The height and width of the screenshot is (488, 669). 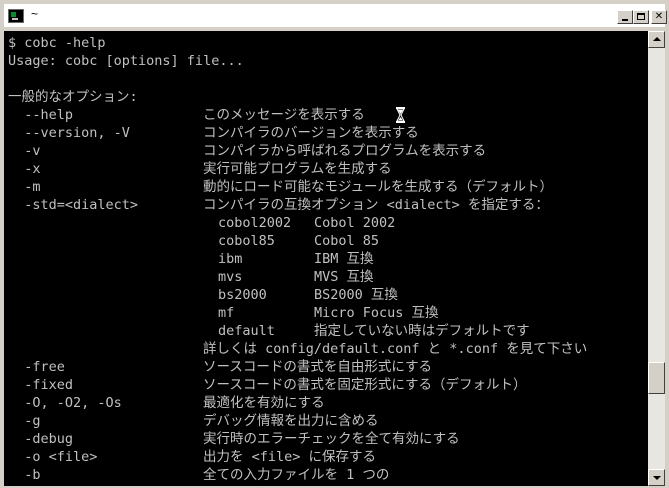 What do you see at coordinates (230, 277) in the screenshot?
I see `dialect-name: mvs` at bounding box center [230, 277].